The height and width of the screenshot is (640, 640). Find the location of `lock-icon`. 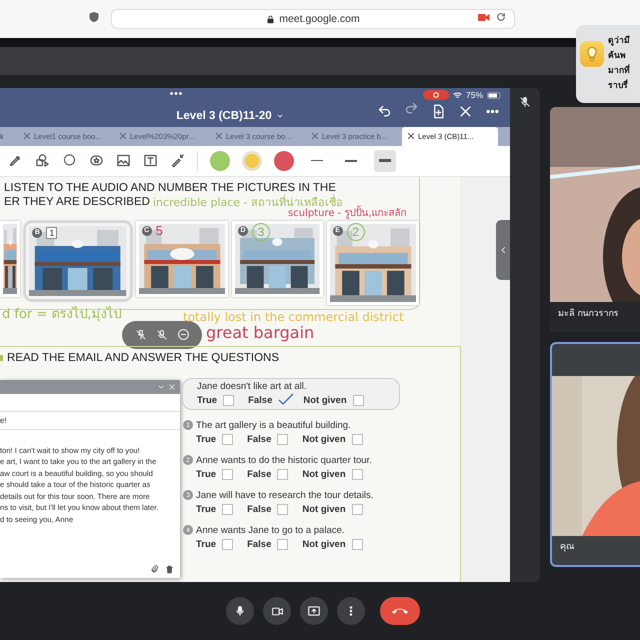

lock-icon is located at coordinates (271, 19).